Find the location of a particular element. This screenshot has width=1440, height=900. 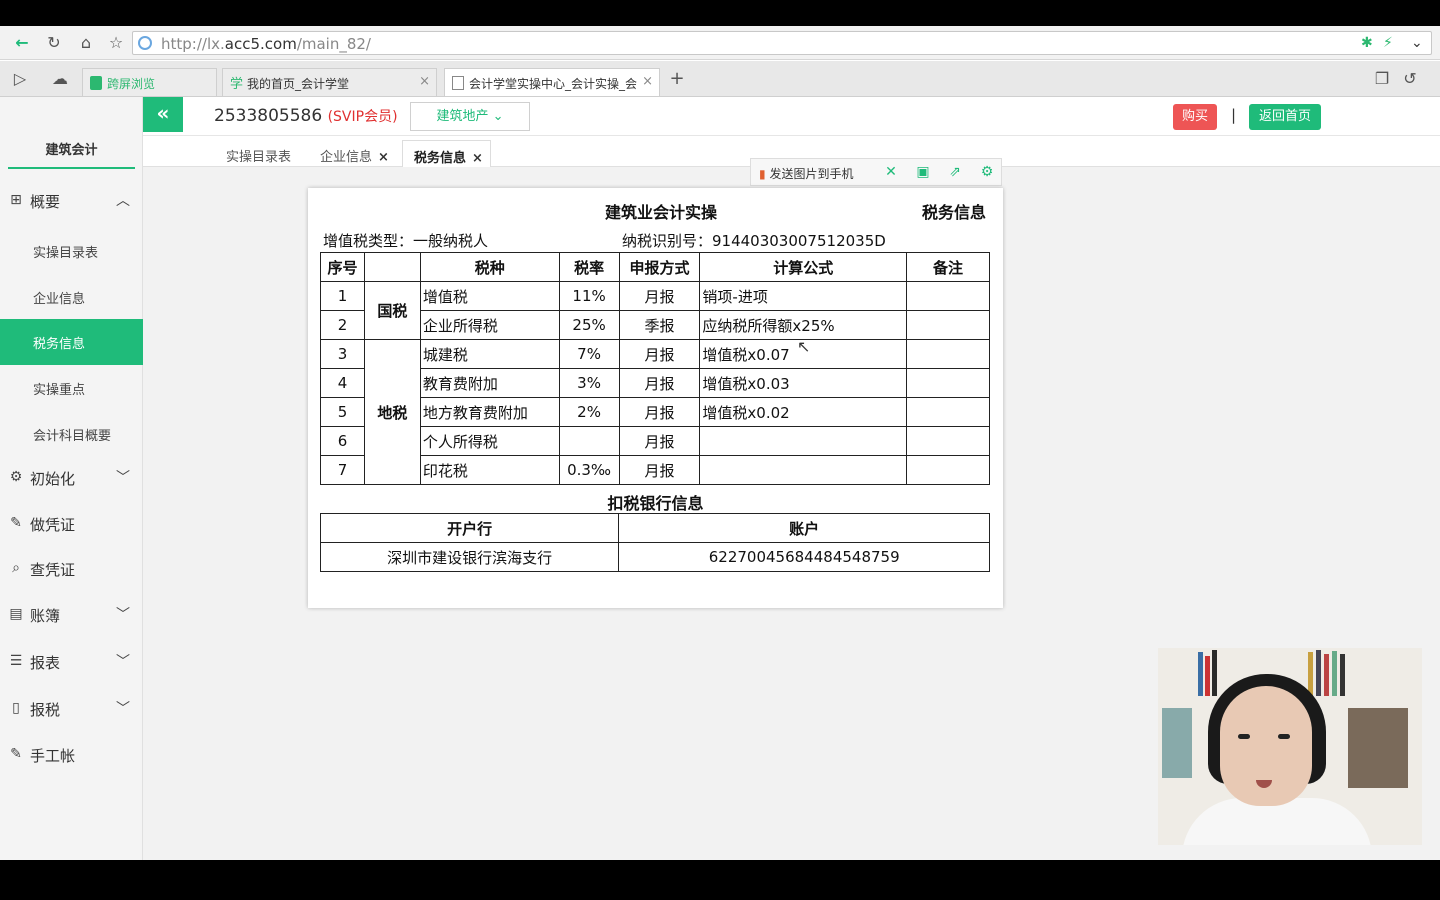

sidebar-section-taxfiling: ▯ 报税 ﹀ is located at coordinates (71, 710).